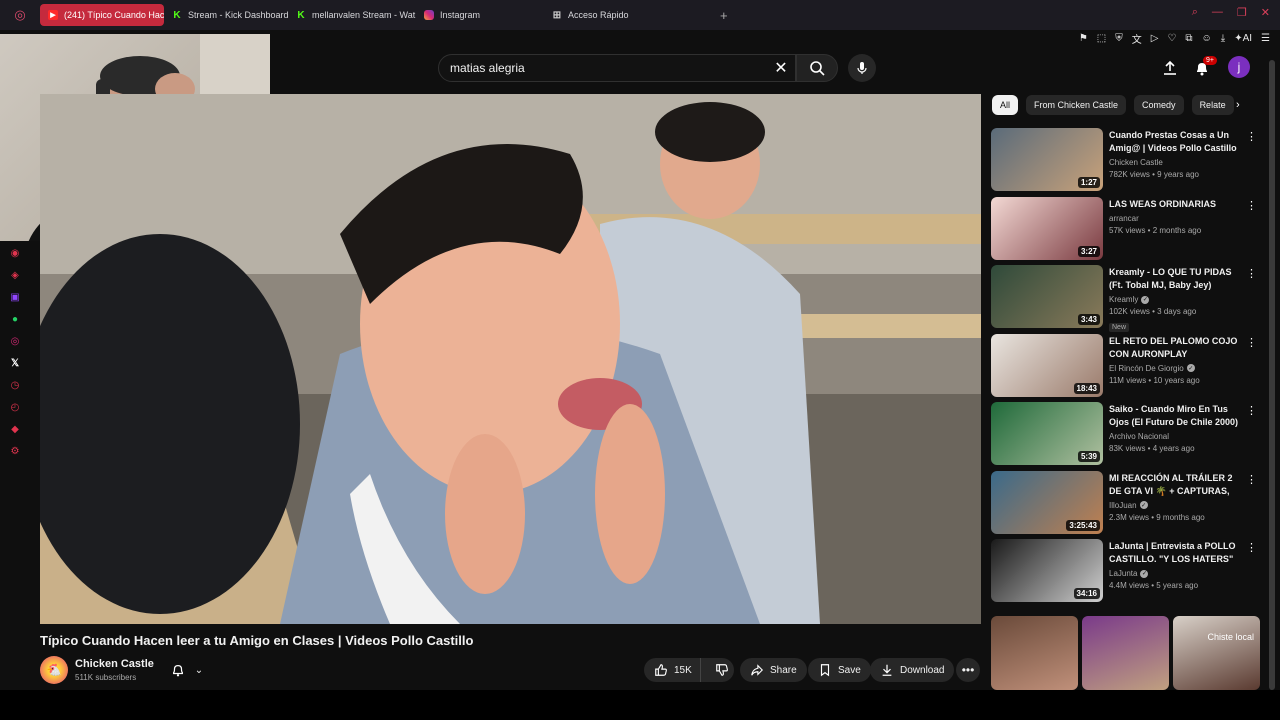 The height and width of the screenshot is (720, 1280). Describe the element at coordinates (15, 319) in the screenshot. I see `whatsapp-icon: ●` at that location.